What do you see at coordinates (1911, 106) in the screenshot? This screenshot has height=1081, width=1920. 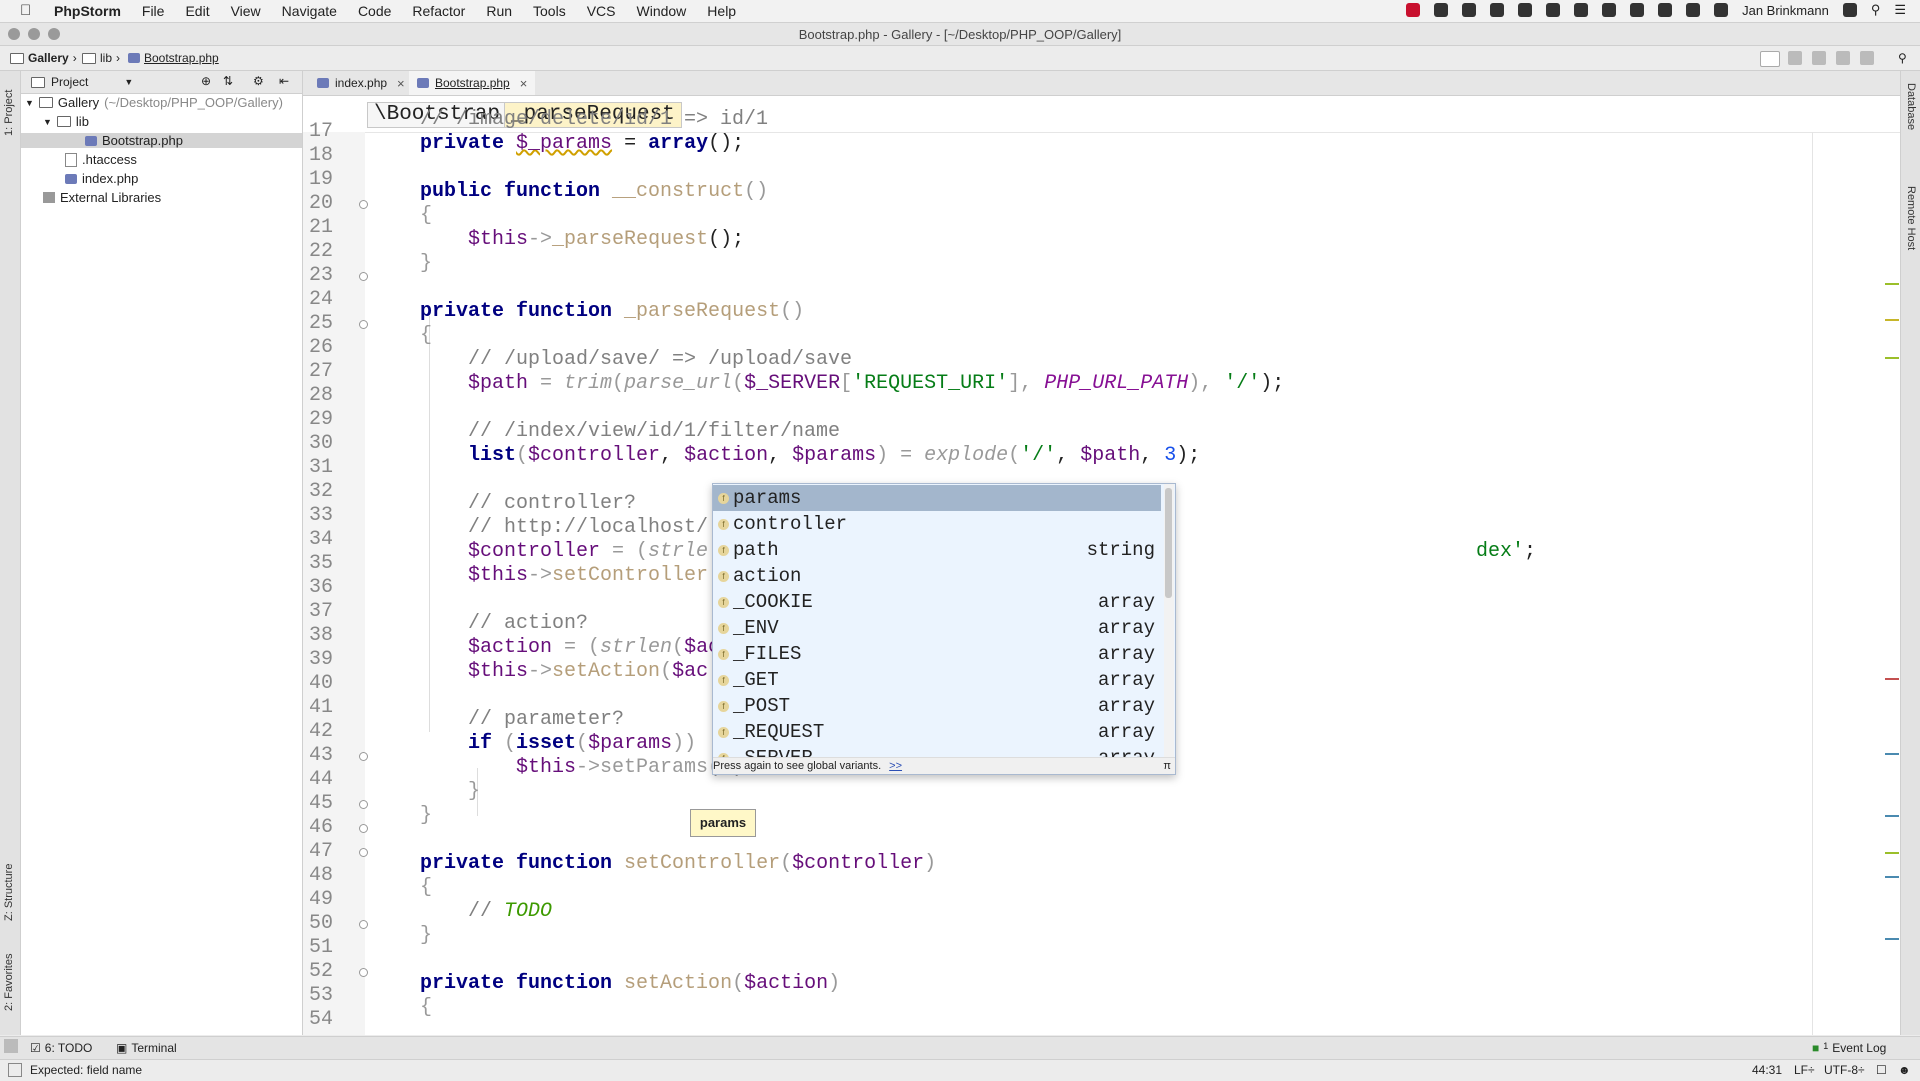 I see `database-tool-button: Database` at bounding box center [1911, 106].